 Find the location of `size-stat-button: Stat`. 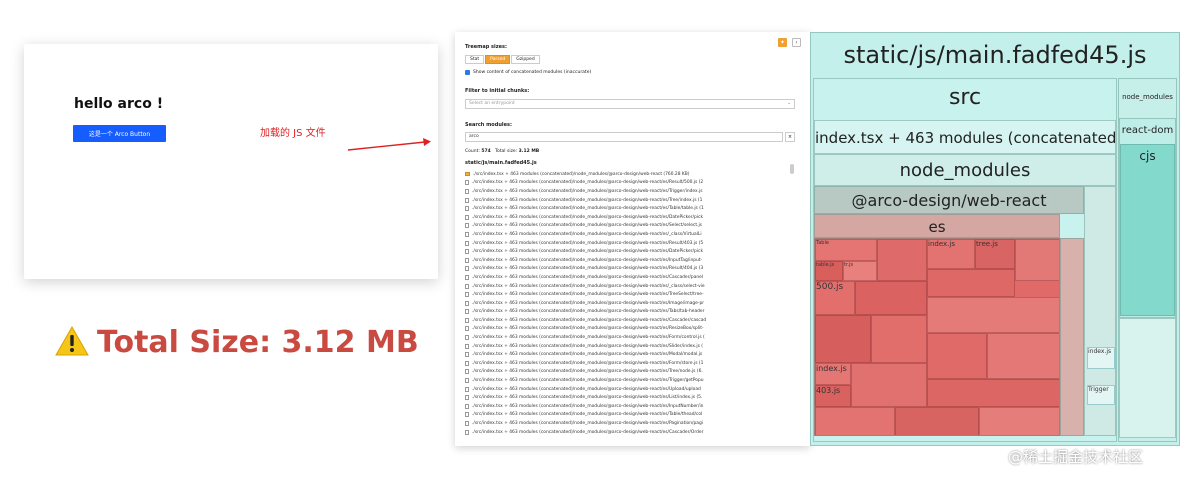

size-stat-button: Stat is located at coordinates (475, 59).